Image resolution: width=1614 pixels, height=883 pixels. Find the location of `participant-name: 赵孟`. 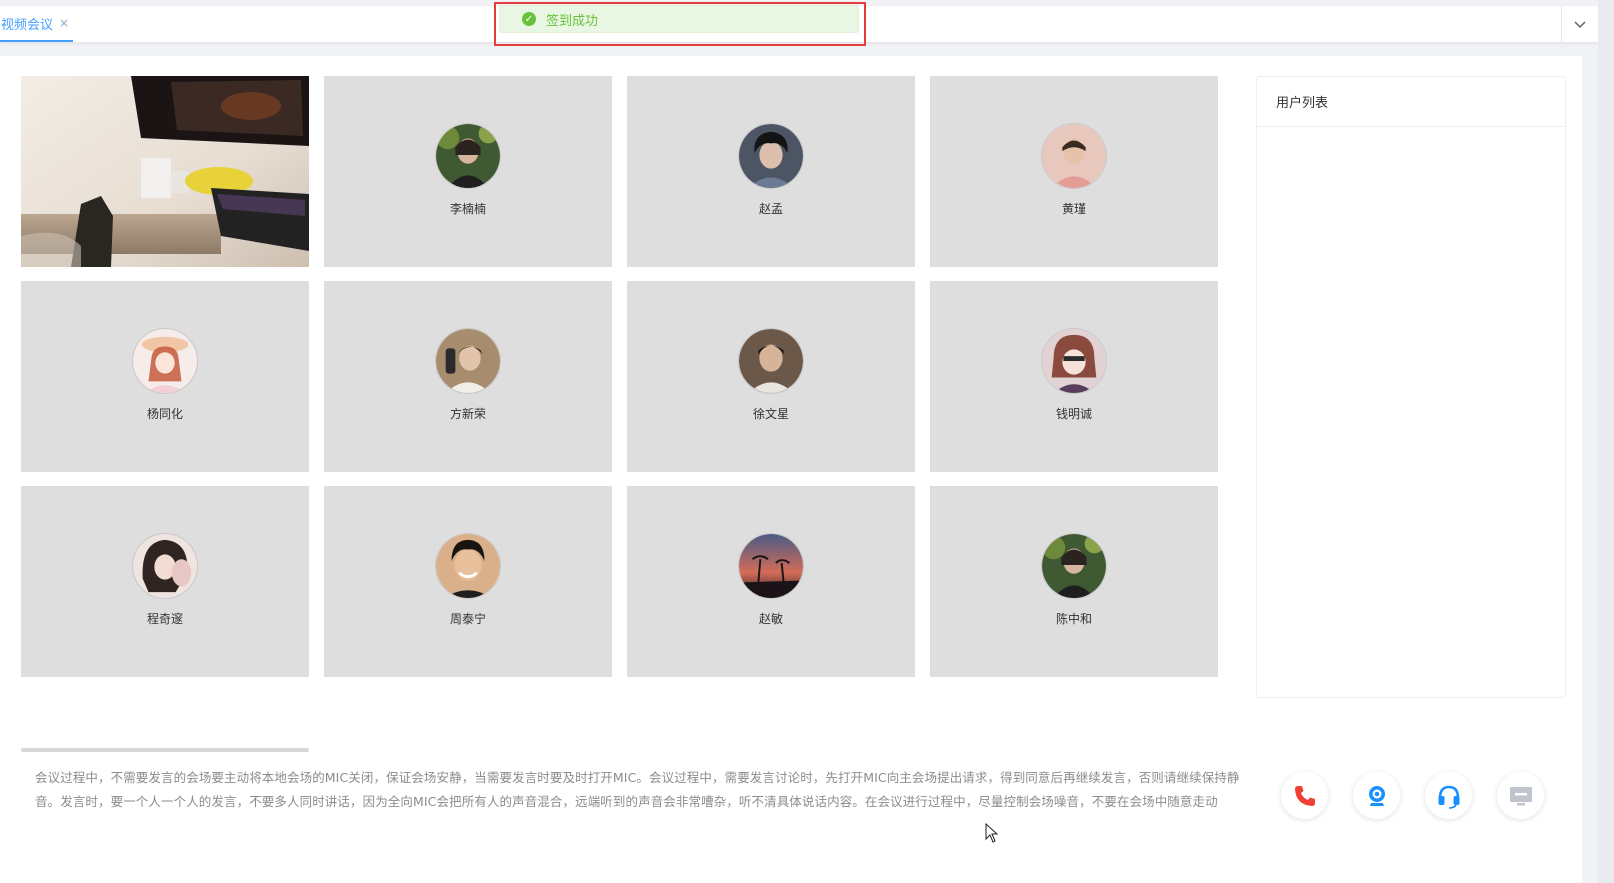

participant-name: 赵孟 is located at coordinates (770, 208).